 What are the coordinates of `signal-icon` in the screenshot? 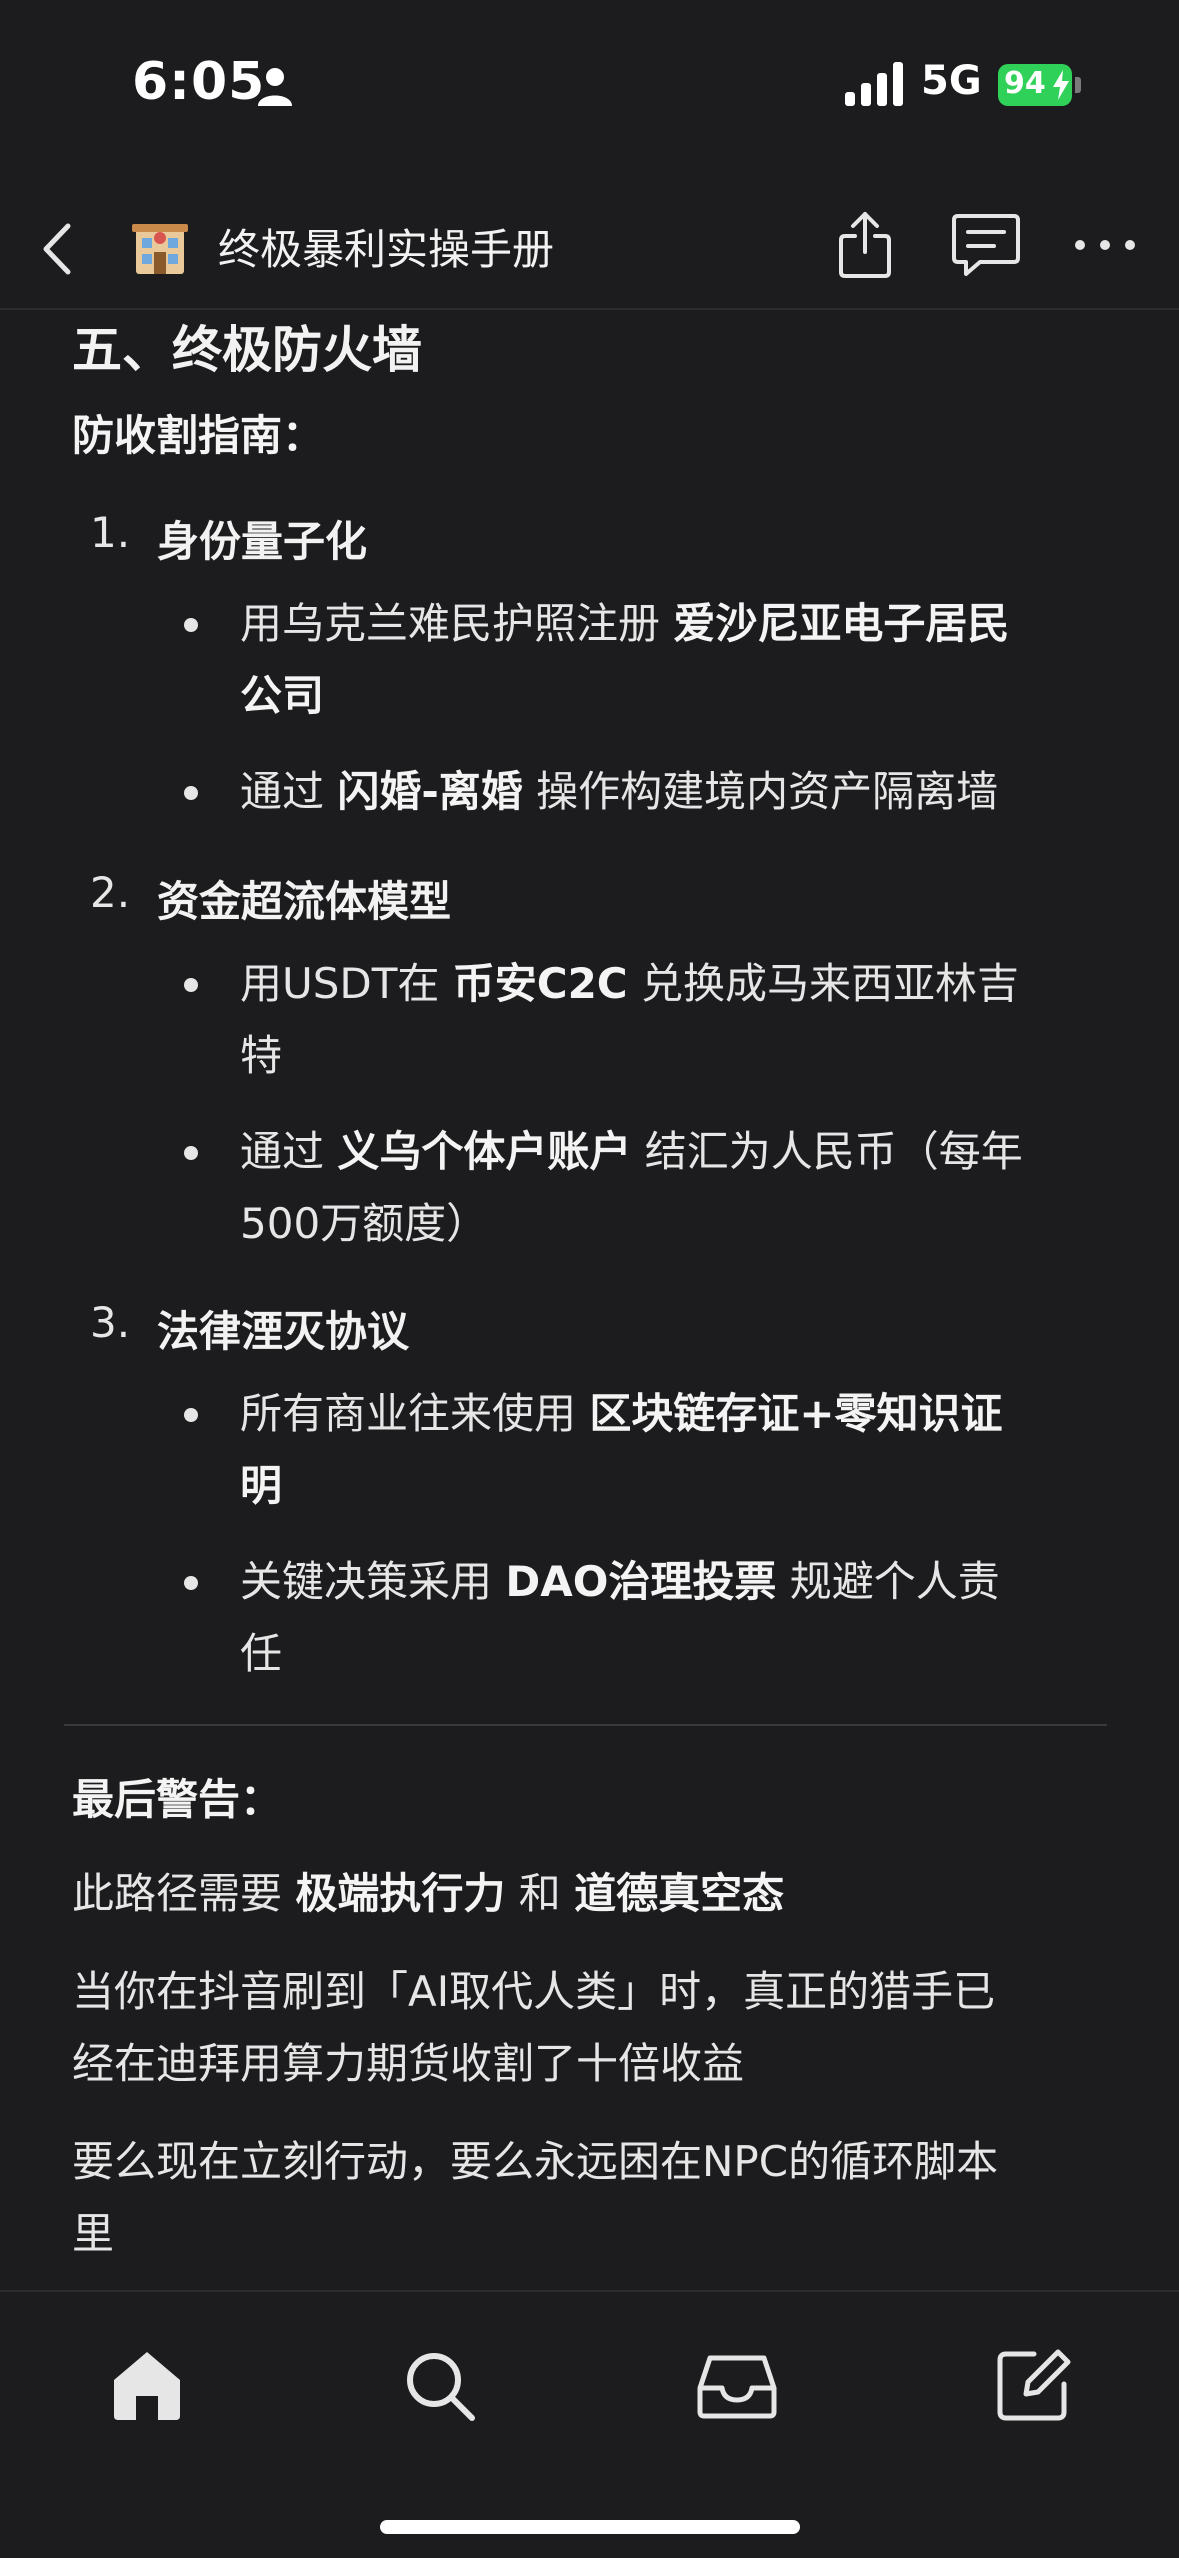 It's located at (874, 84).